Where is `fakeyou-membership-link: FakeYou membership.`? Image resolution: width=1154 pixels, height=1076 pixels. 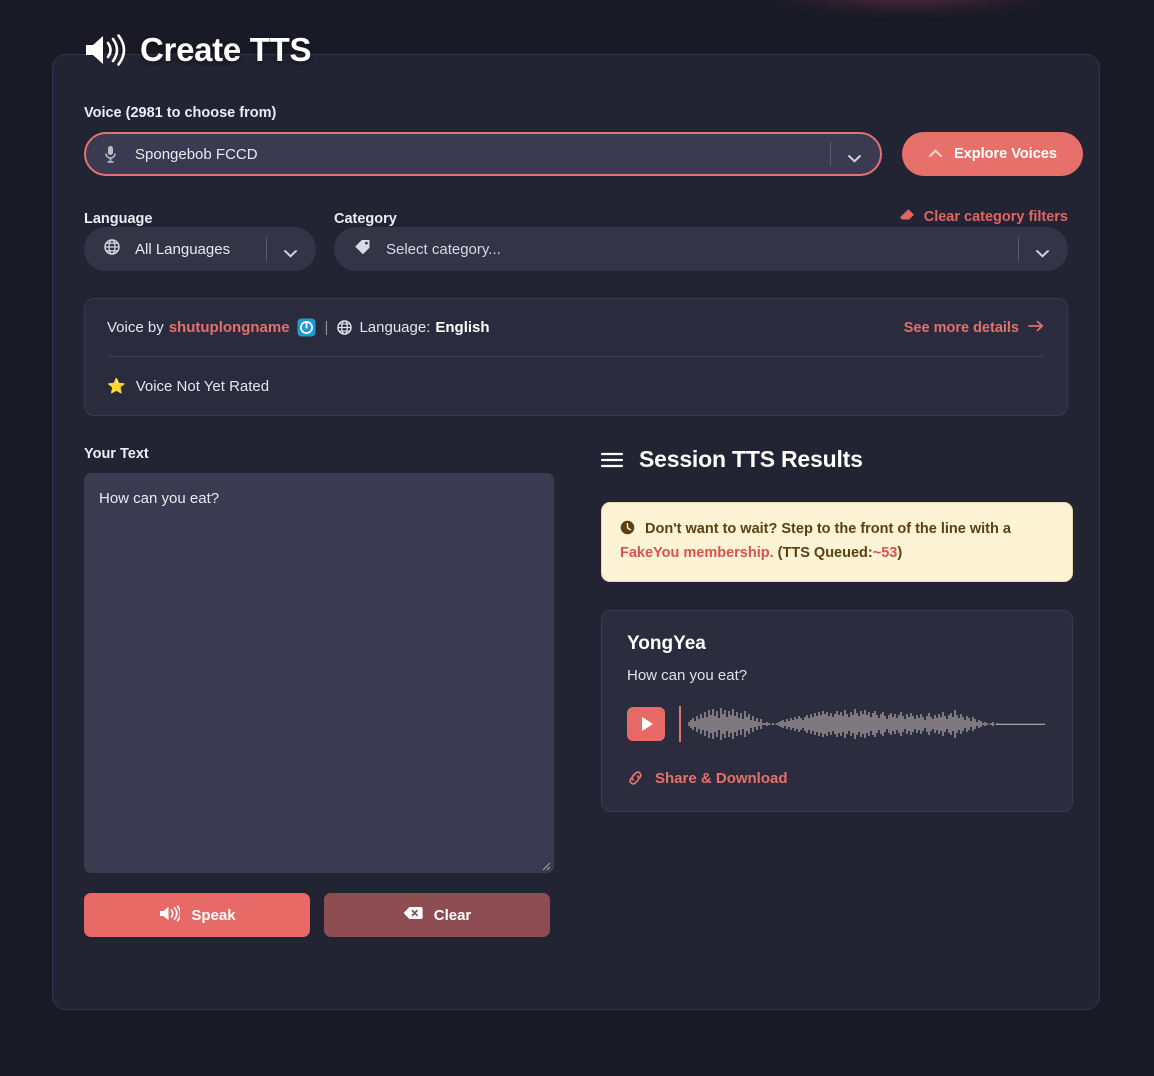 fakeyou-membership-link: FakeYou membership. is located at coordinates (697, 553).